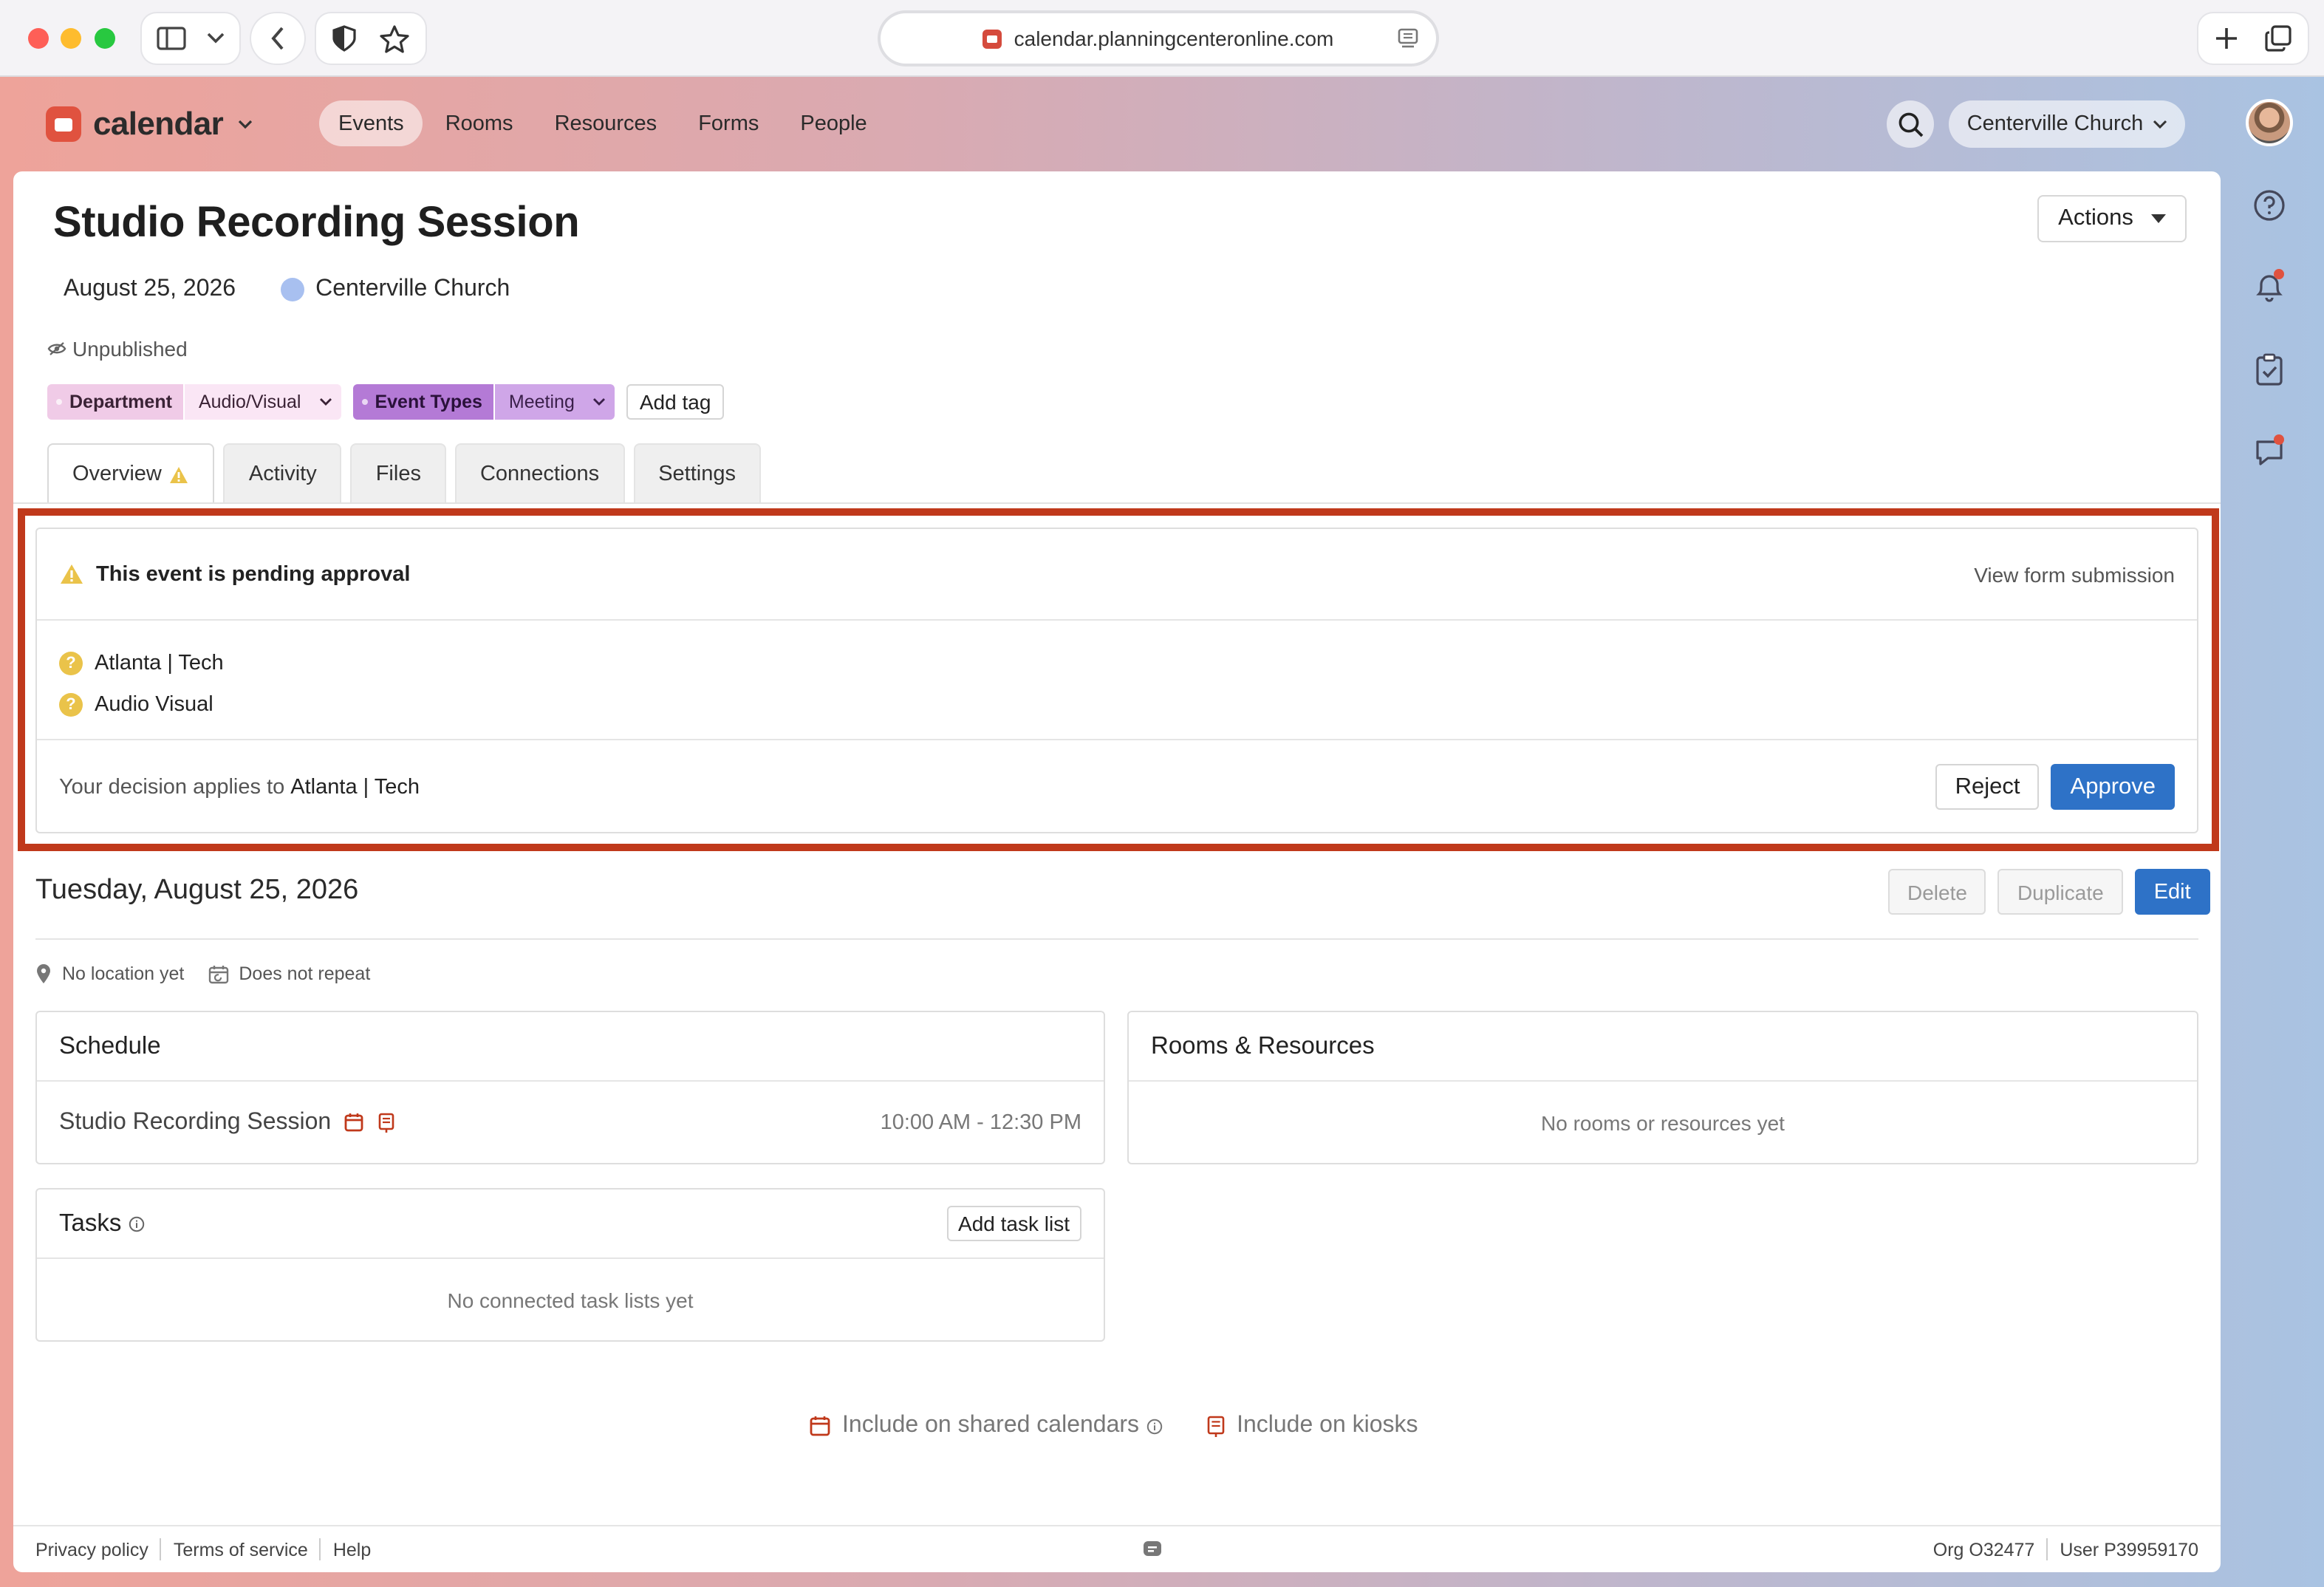  I want to click on schedule-item: Studio Recording Session, so click(226, 1122).